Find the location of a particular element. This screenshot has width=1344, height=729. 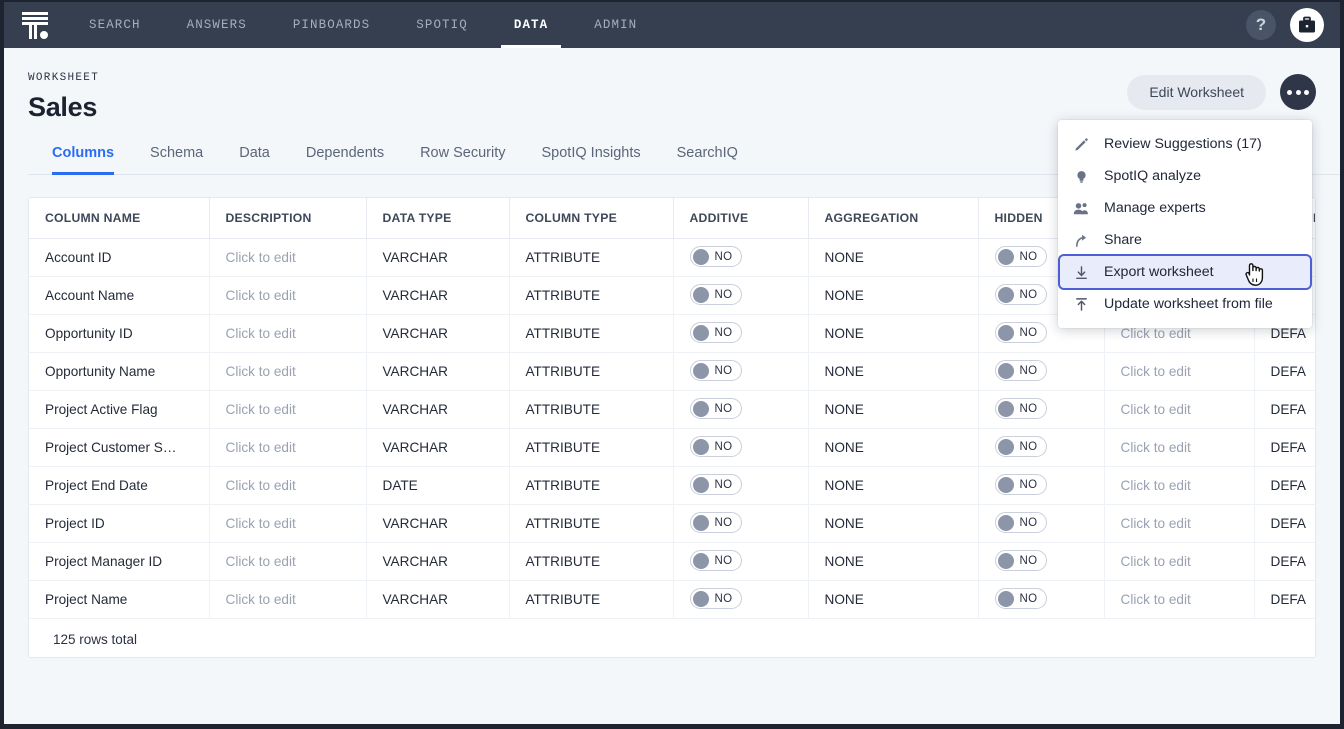

col-header-aggregation: AGGREGATION is located at coordinates (893, 218).